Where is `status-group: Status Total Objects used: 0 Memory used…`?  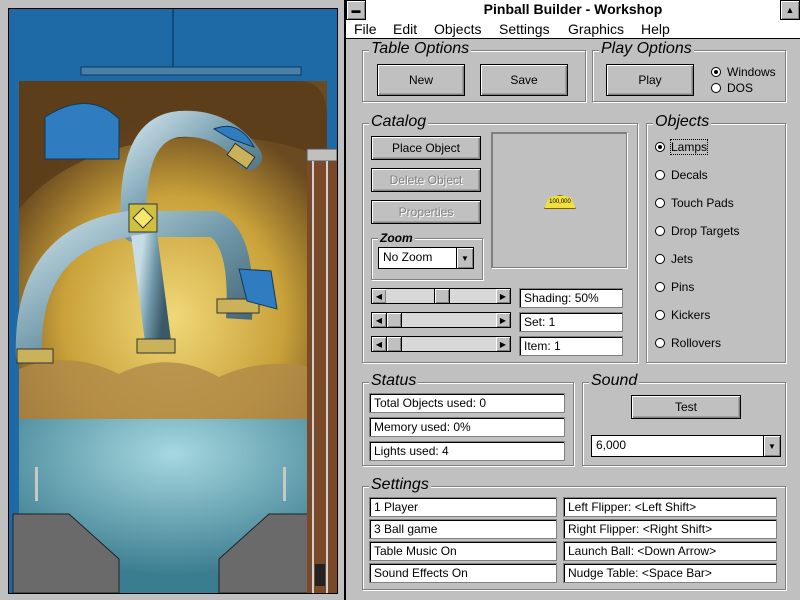
status-group: Status Total Objects used: 0 Memory used… is located at coordinates (468, 419).